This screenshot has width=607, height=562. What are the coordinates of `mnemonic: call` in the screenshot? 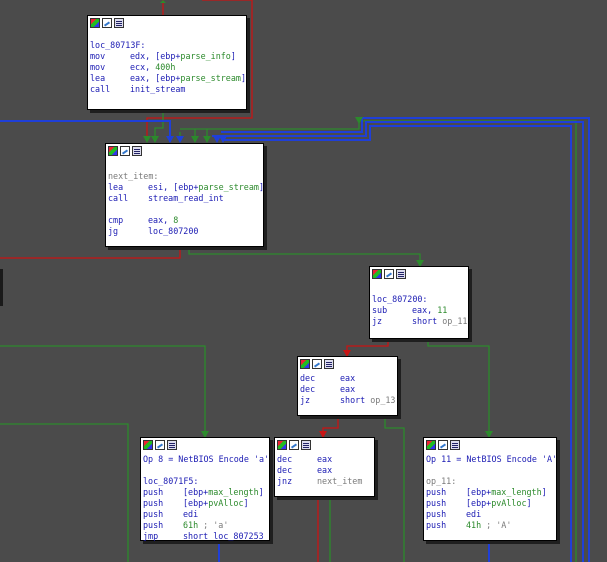 It's located at (118, 198).